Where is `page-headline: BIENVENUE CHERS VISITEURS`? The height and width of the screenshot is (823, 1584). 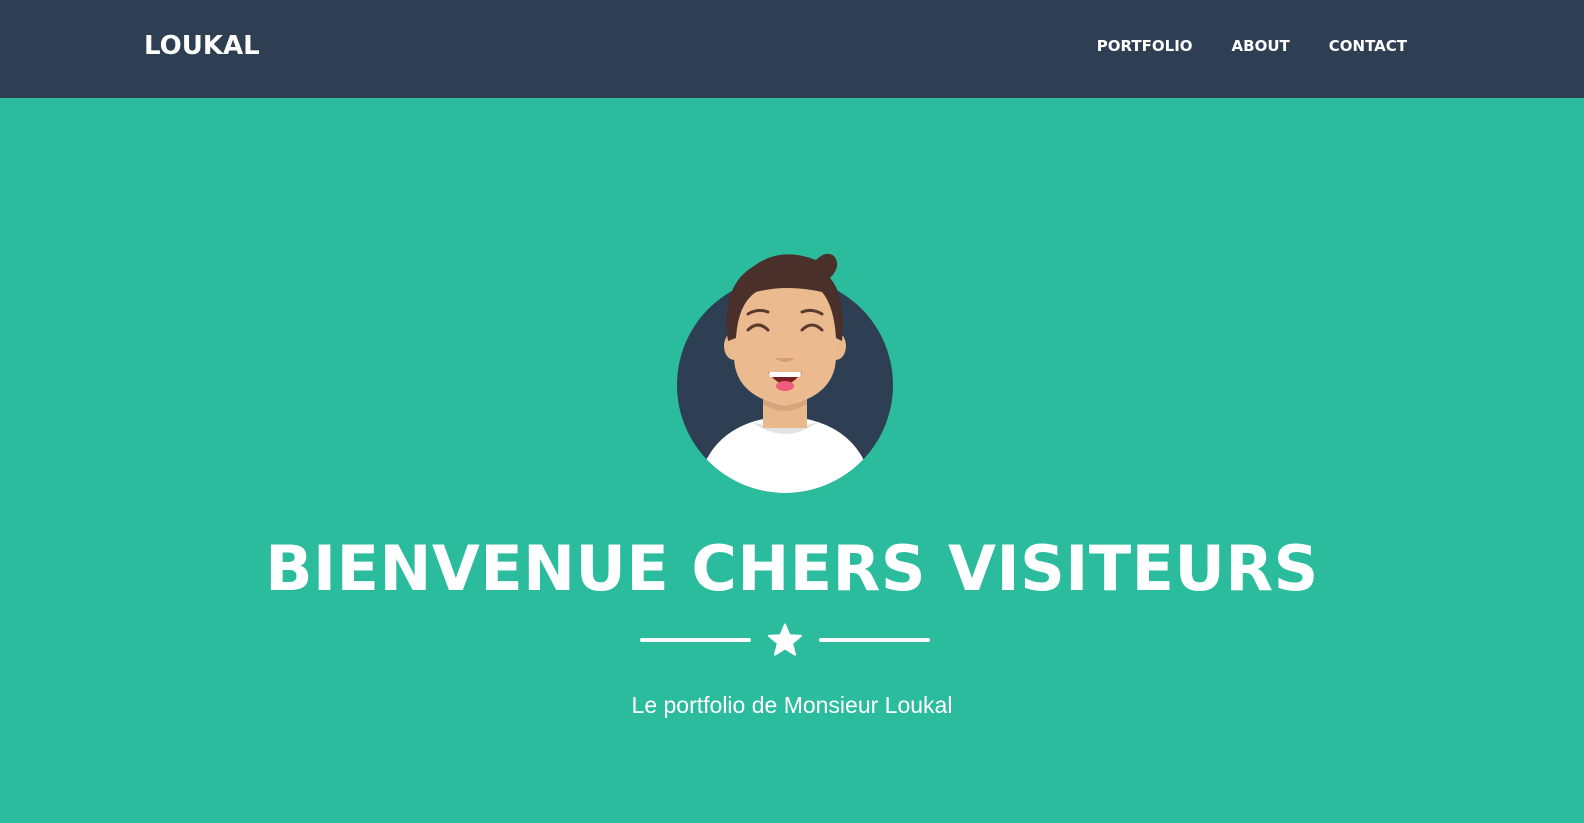
page-headline: BIENVENUE CHERS VISITEURS is located at coordinates (792, 568).